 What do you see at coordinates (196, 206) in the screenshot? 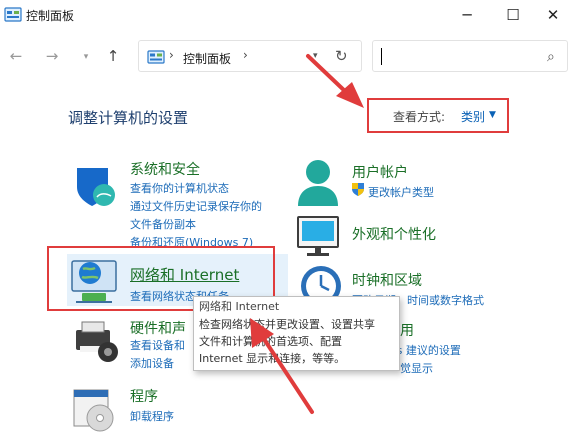
I see `link-file-history: 通过文件历史记录保存你的` at bounding box center [196, 206].